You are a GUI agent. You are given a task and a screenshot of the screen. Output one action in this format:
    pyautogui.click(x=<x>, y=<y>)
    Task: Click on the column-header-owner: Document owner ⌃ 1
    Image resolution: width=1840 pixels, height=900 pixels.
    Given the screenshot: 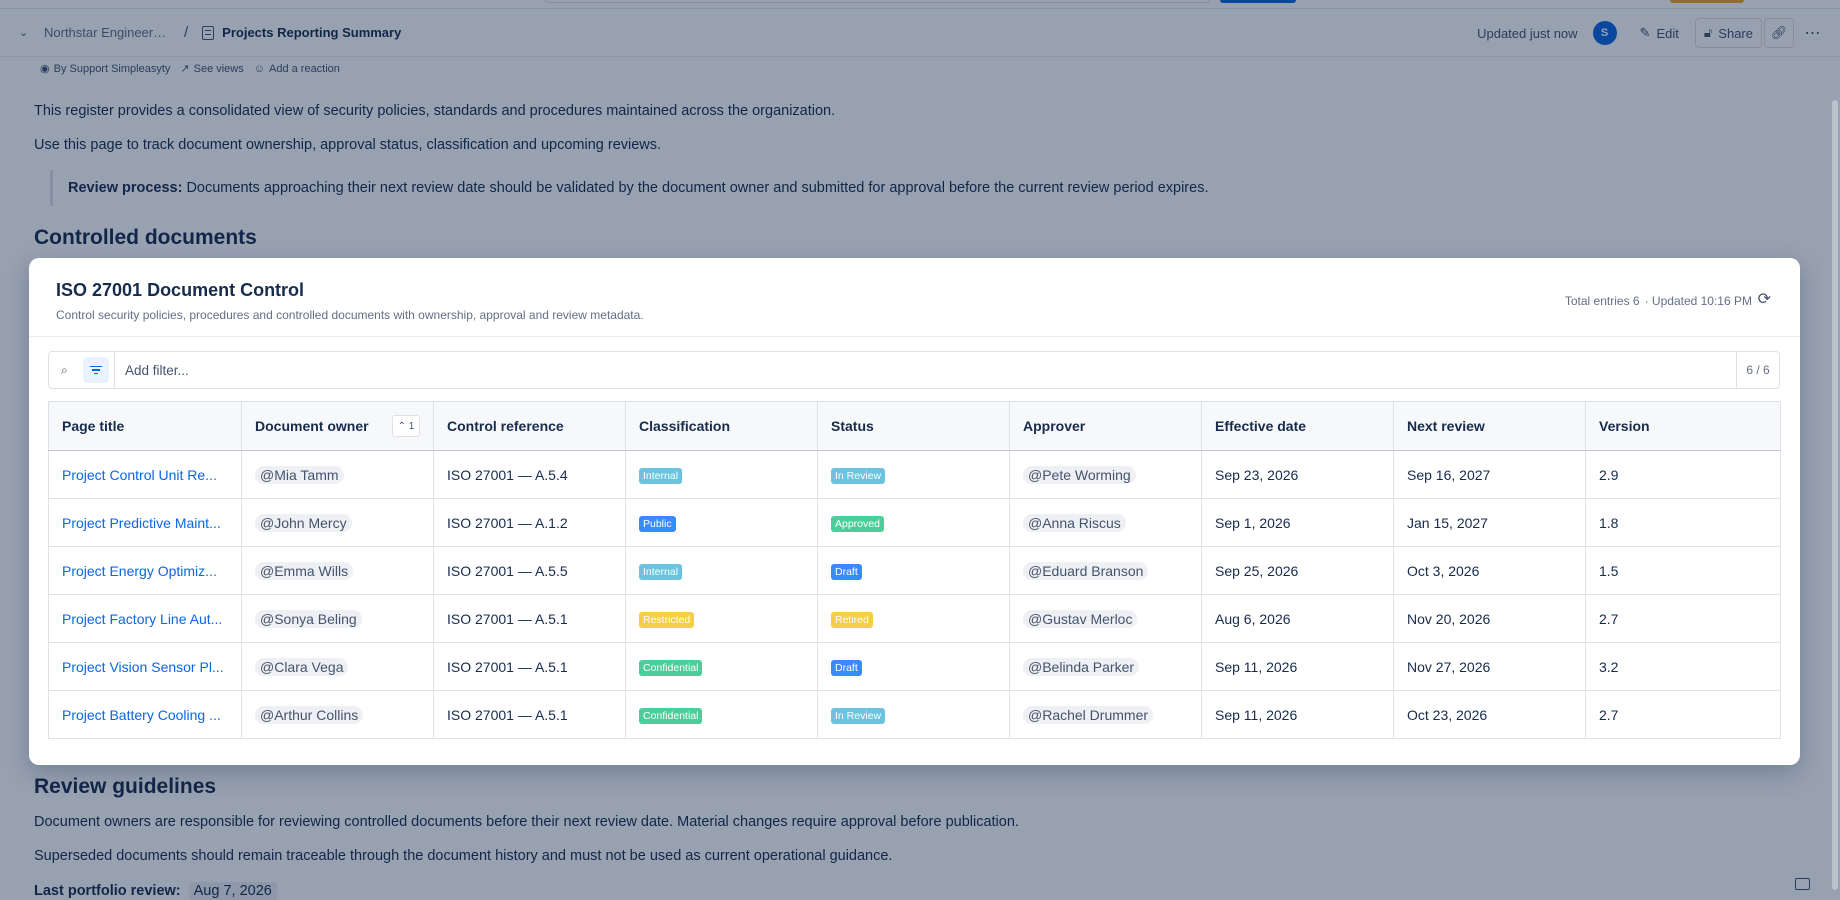 What is the action you would take?
    pyautogui.click(x=337, y=426)
    